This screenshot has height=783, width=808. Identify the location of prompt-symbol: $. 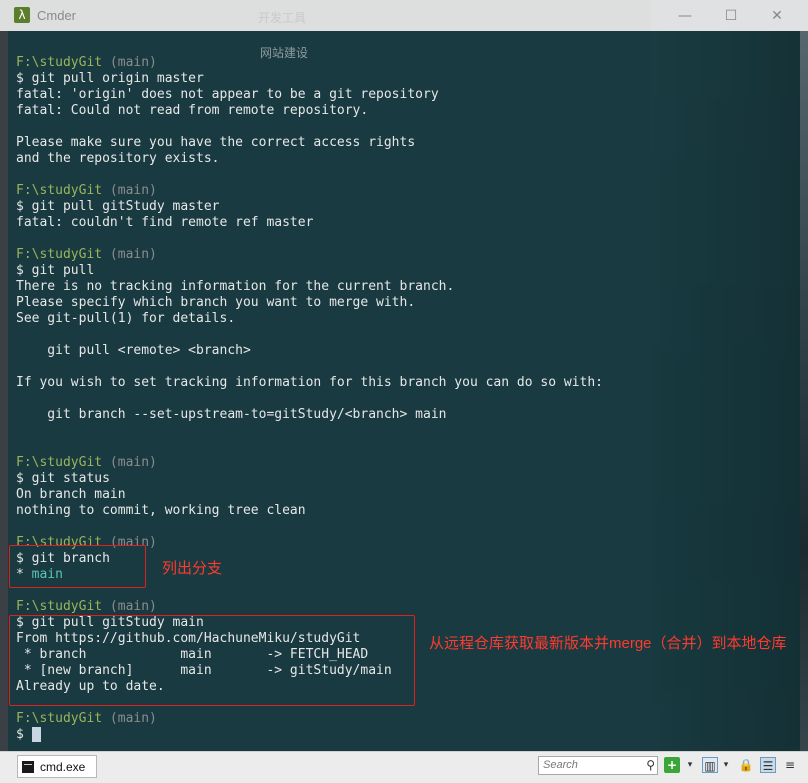
(24, 734).